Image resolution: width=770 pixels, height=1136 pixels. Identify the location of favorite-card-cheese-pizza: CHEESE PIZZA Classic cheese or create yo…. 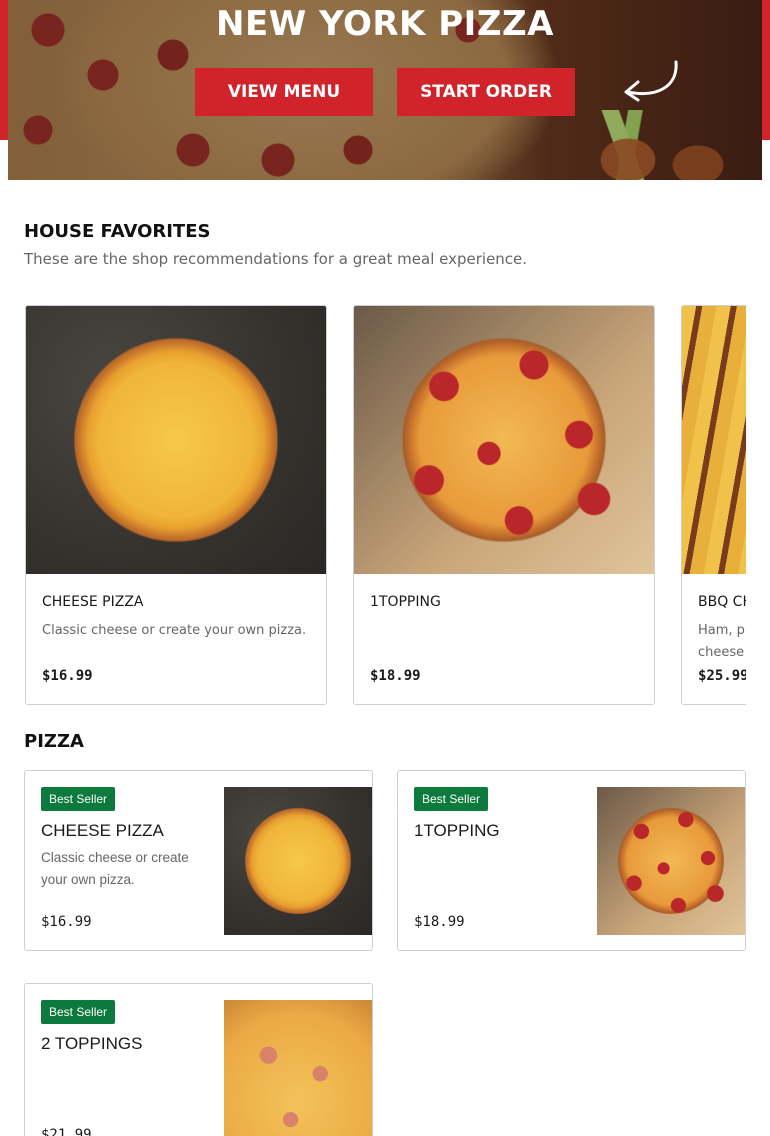
(176, 505).